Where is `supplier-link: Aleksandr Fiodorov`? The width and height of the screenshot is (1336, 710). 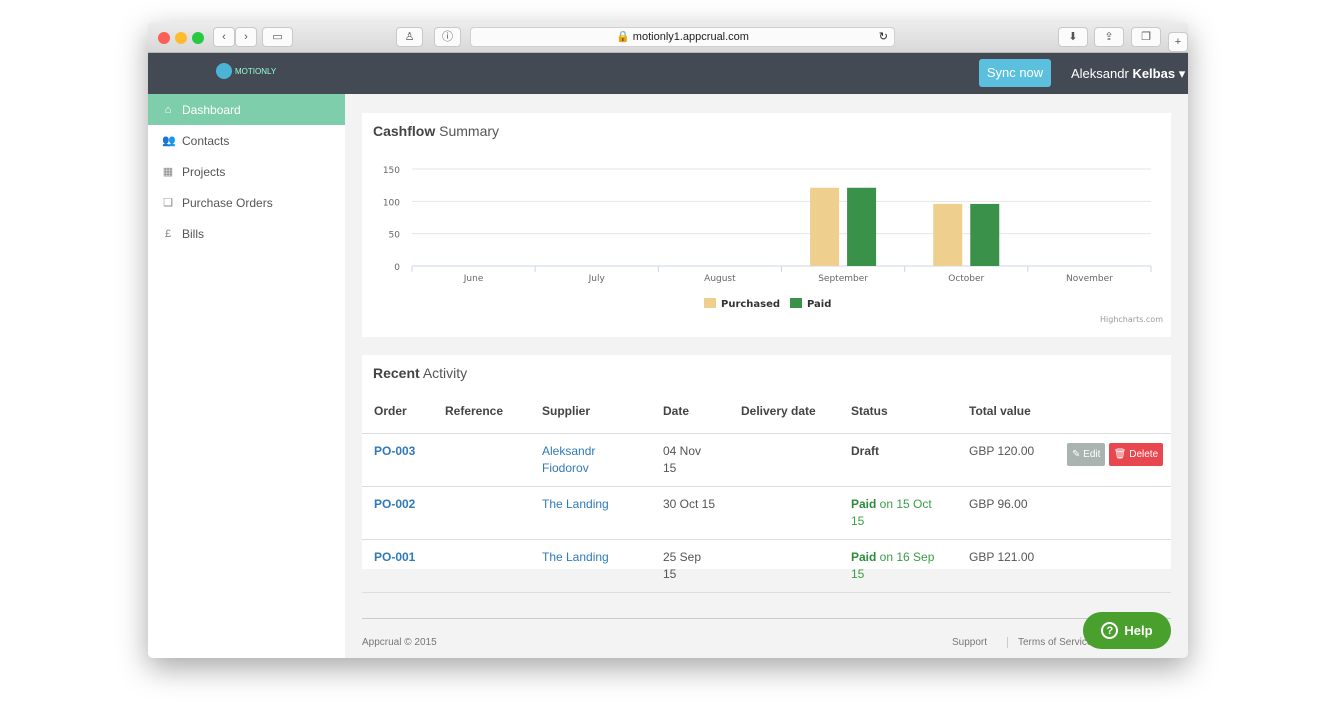
supplier-link: Aleksandr Fiodorov is located at coordinates (568, 459).